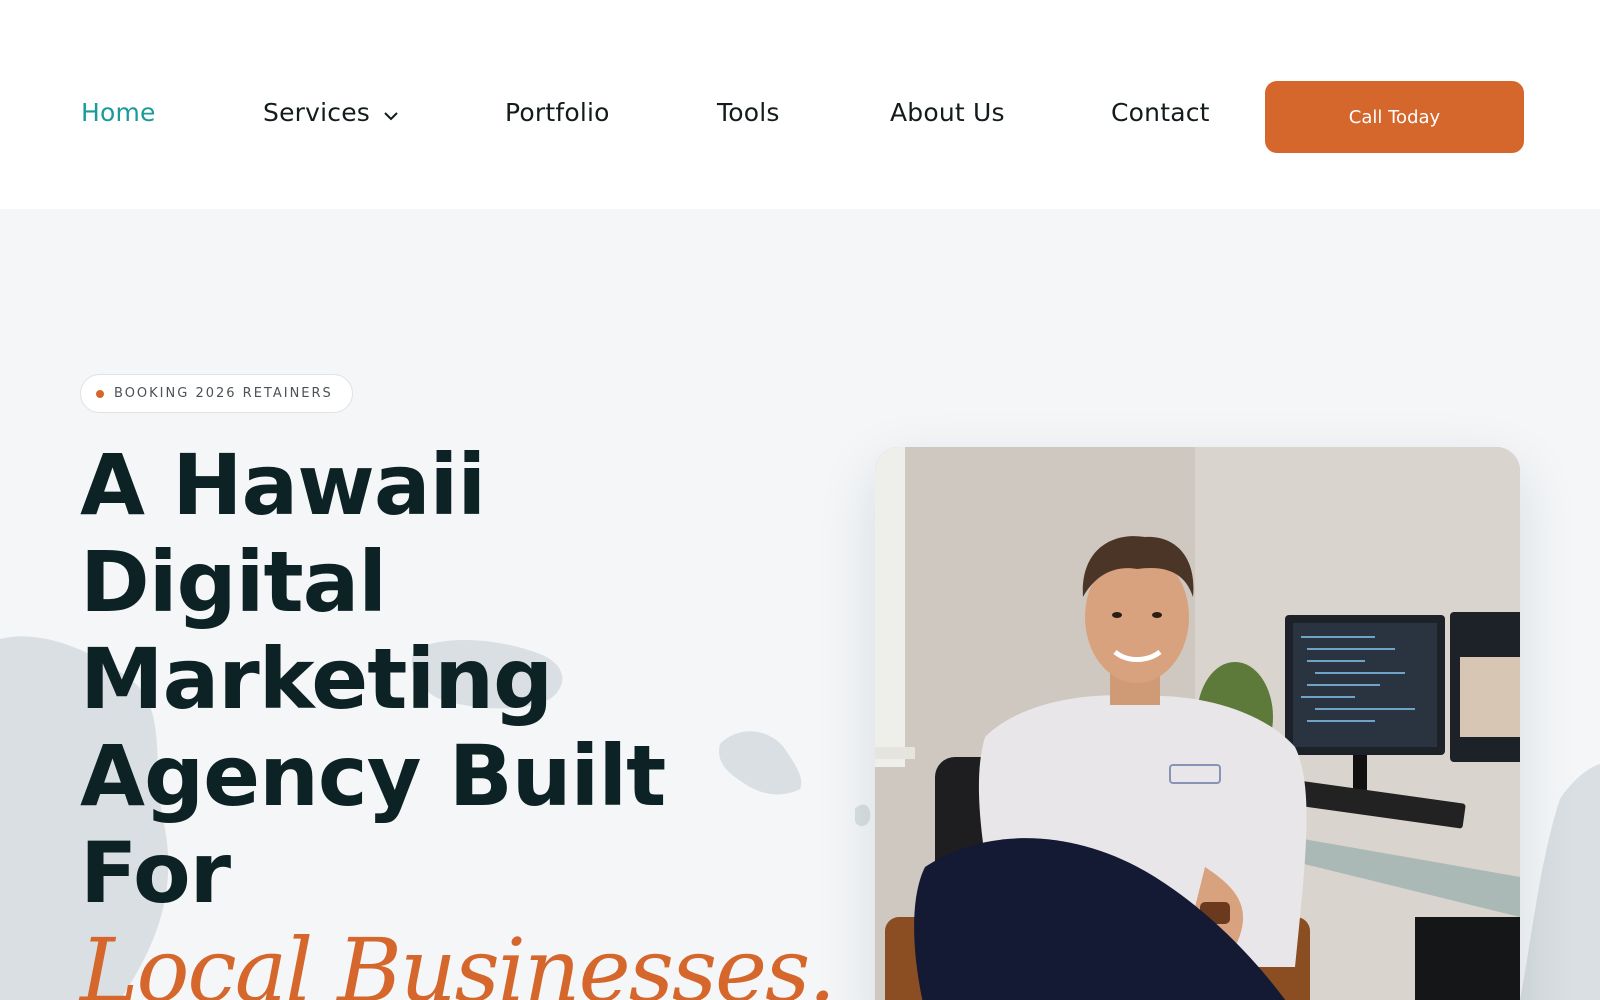 Image resolution: width=1600 pixels, height=1000 pixels. Describe the element at coordinates (233, 582) in the screenshot. I see `headline-line: Digital` at that location.